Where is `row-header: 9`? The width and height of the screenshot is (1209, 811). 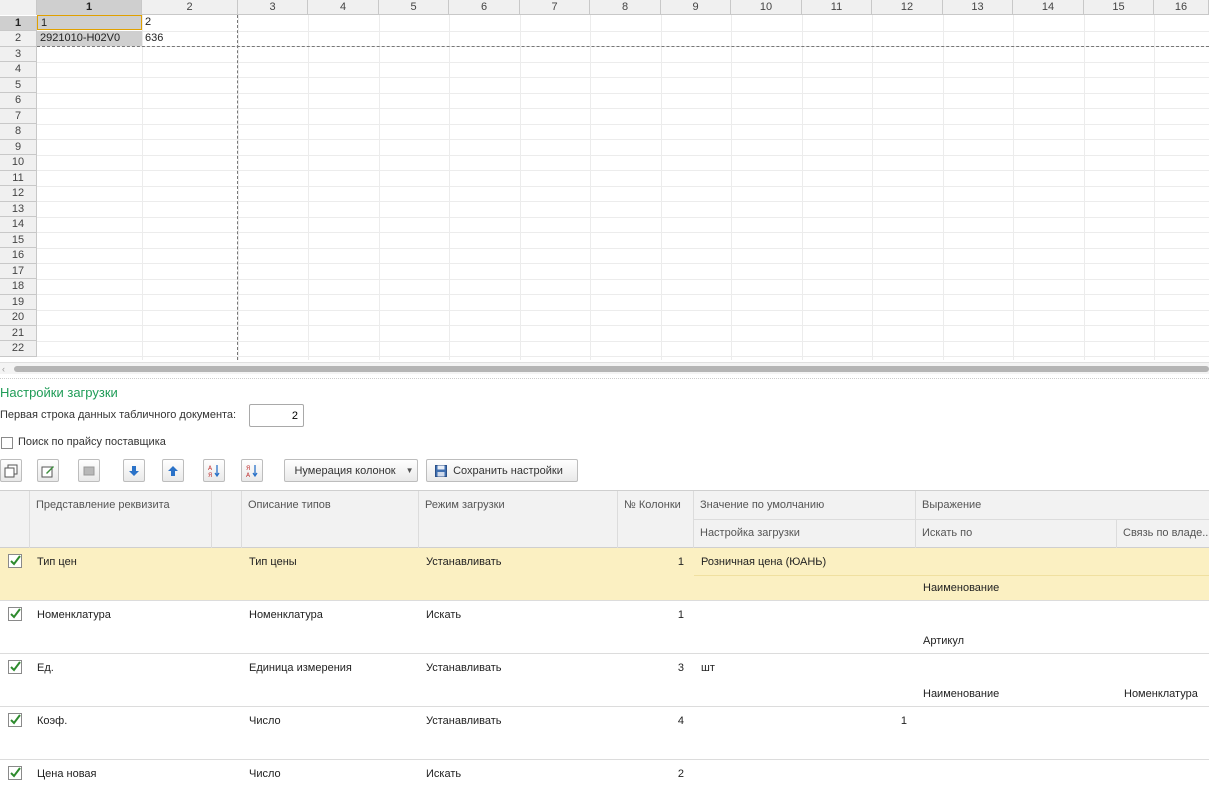
row-header: 9 is located at coordinates (18, 147).